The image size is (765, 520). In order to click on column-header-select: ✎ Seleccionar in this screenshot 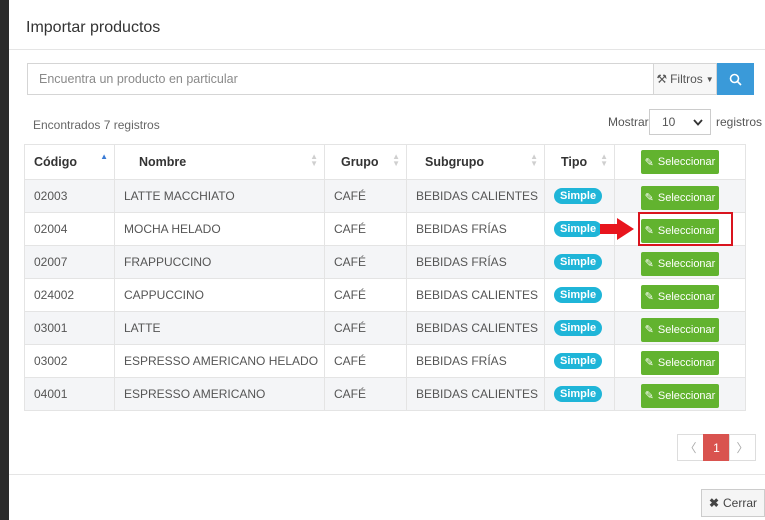, I will do `click(680, 162)`.